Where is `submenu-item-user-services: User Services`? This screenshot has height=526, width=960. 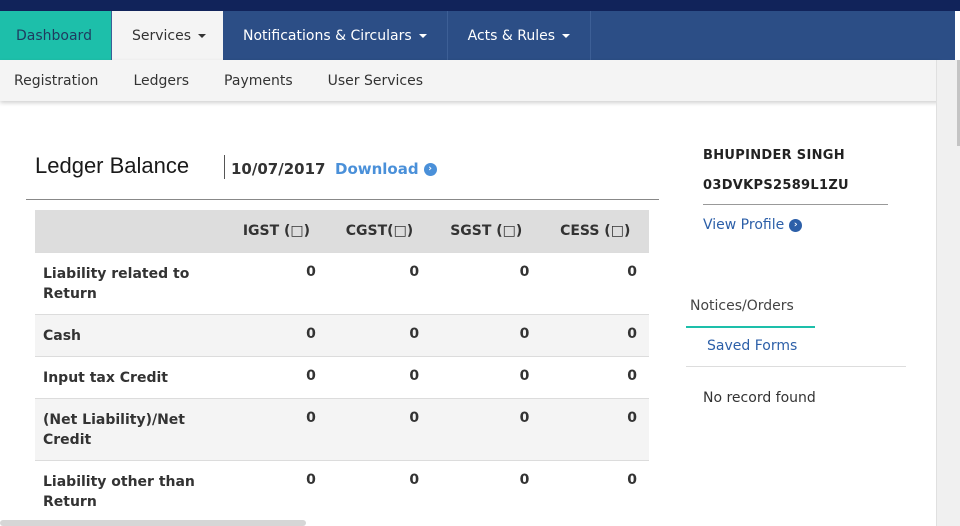
submenu-item-user-services: User Services is located at coordinates (375, 81).